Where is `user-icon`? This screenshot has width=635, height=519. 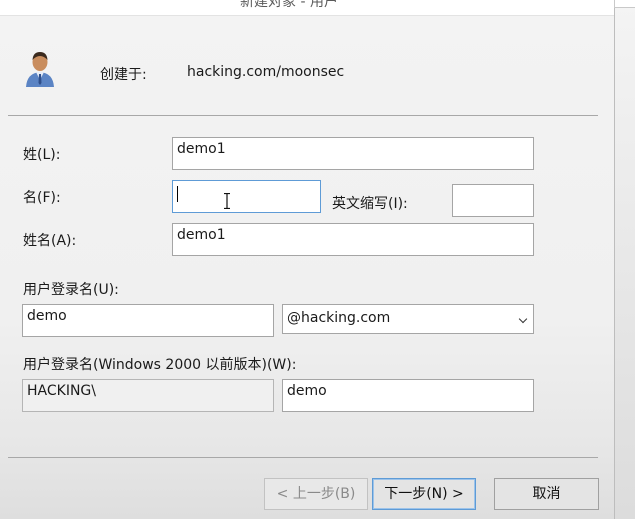
user-icon is located at coordinates (40, 69).